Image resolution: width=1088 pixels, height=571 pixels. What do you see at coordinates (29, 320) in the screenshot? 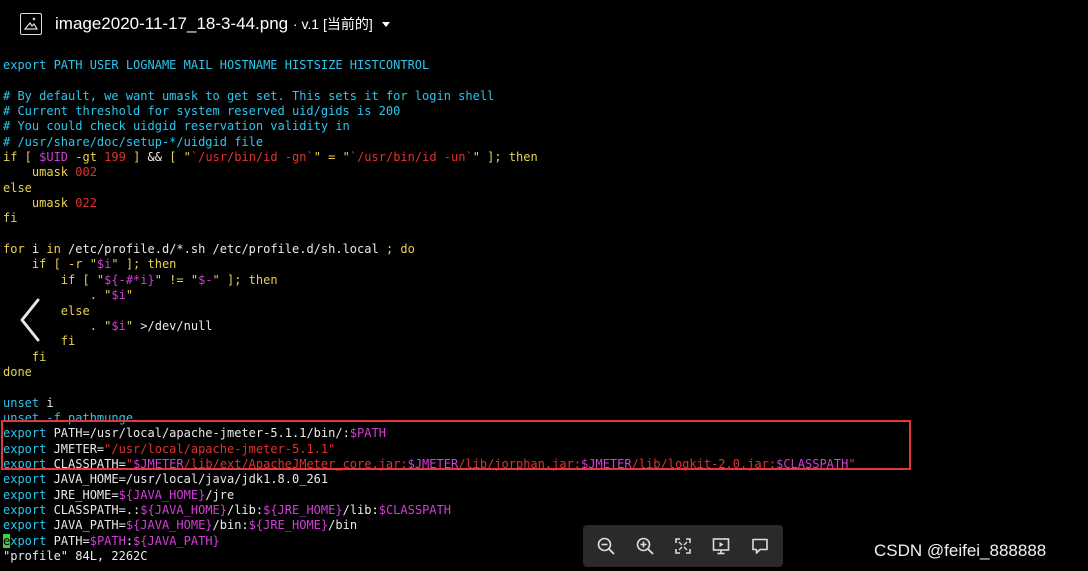
I see `chevron-left-icon` at bounding box center [29, 320].